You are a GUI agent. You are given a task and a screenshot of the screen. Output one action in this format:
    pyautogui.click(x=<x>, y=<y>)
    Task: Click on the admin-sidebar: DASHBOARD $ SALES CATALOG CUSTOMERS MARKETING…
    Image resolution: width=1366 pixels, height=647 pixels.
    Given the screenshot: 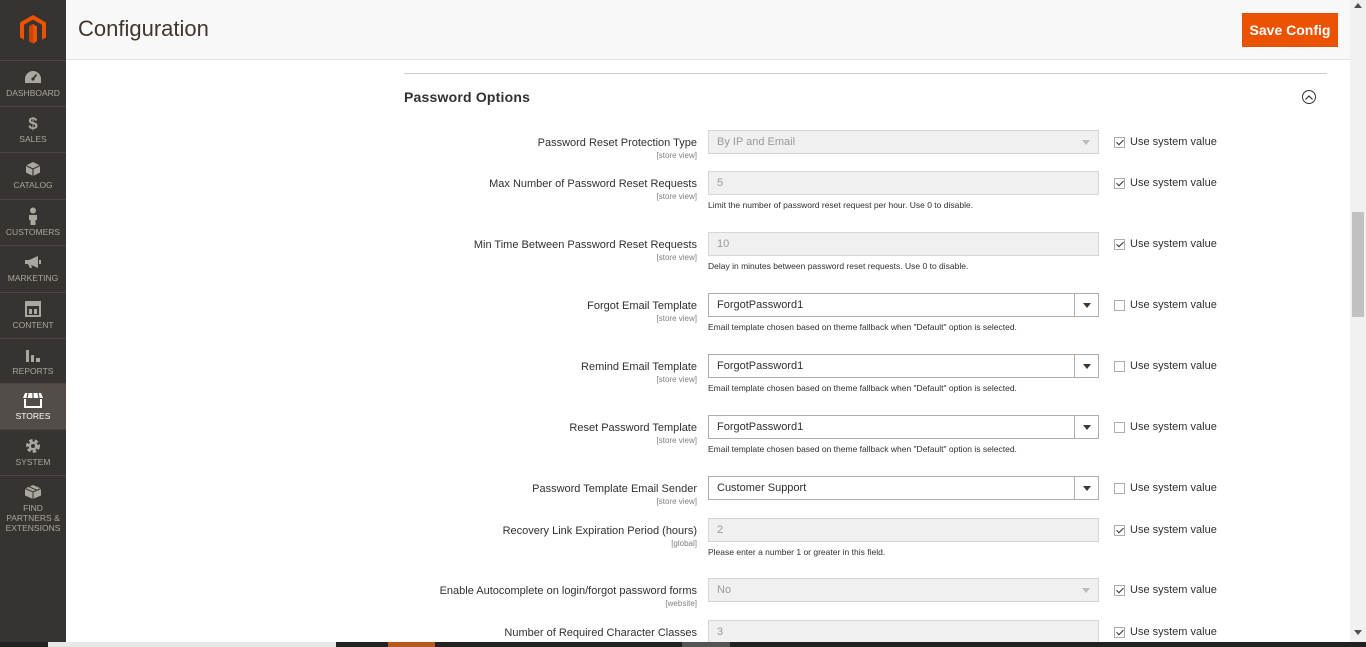 What is the action you would take?
    pyautogui.click(x=33, y=323)
    